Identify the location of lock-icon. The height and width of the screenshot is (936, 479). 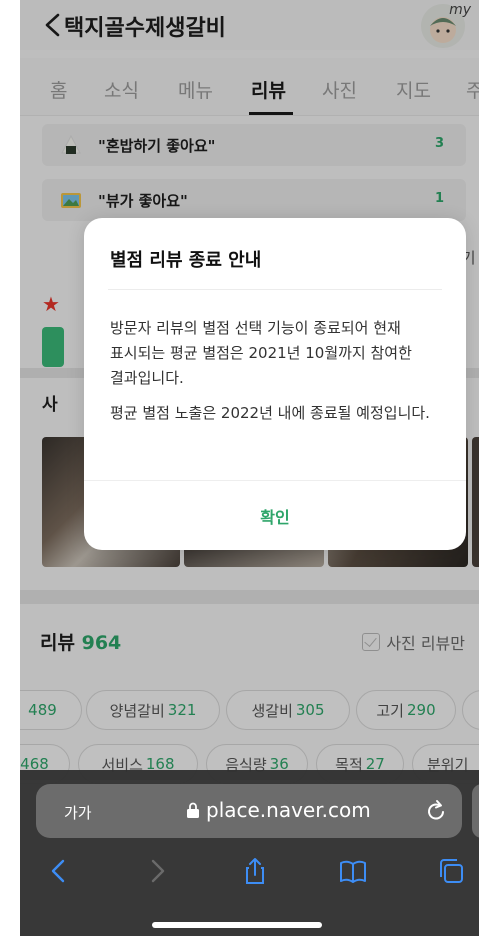
(193, 810).